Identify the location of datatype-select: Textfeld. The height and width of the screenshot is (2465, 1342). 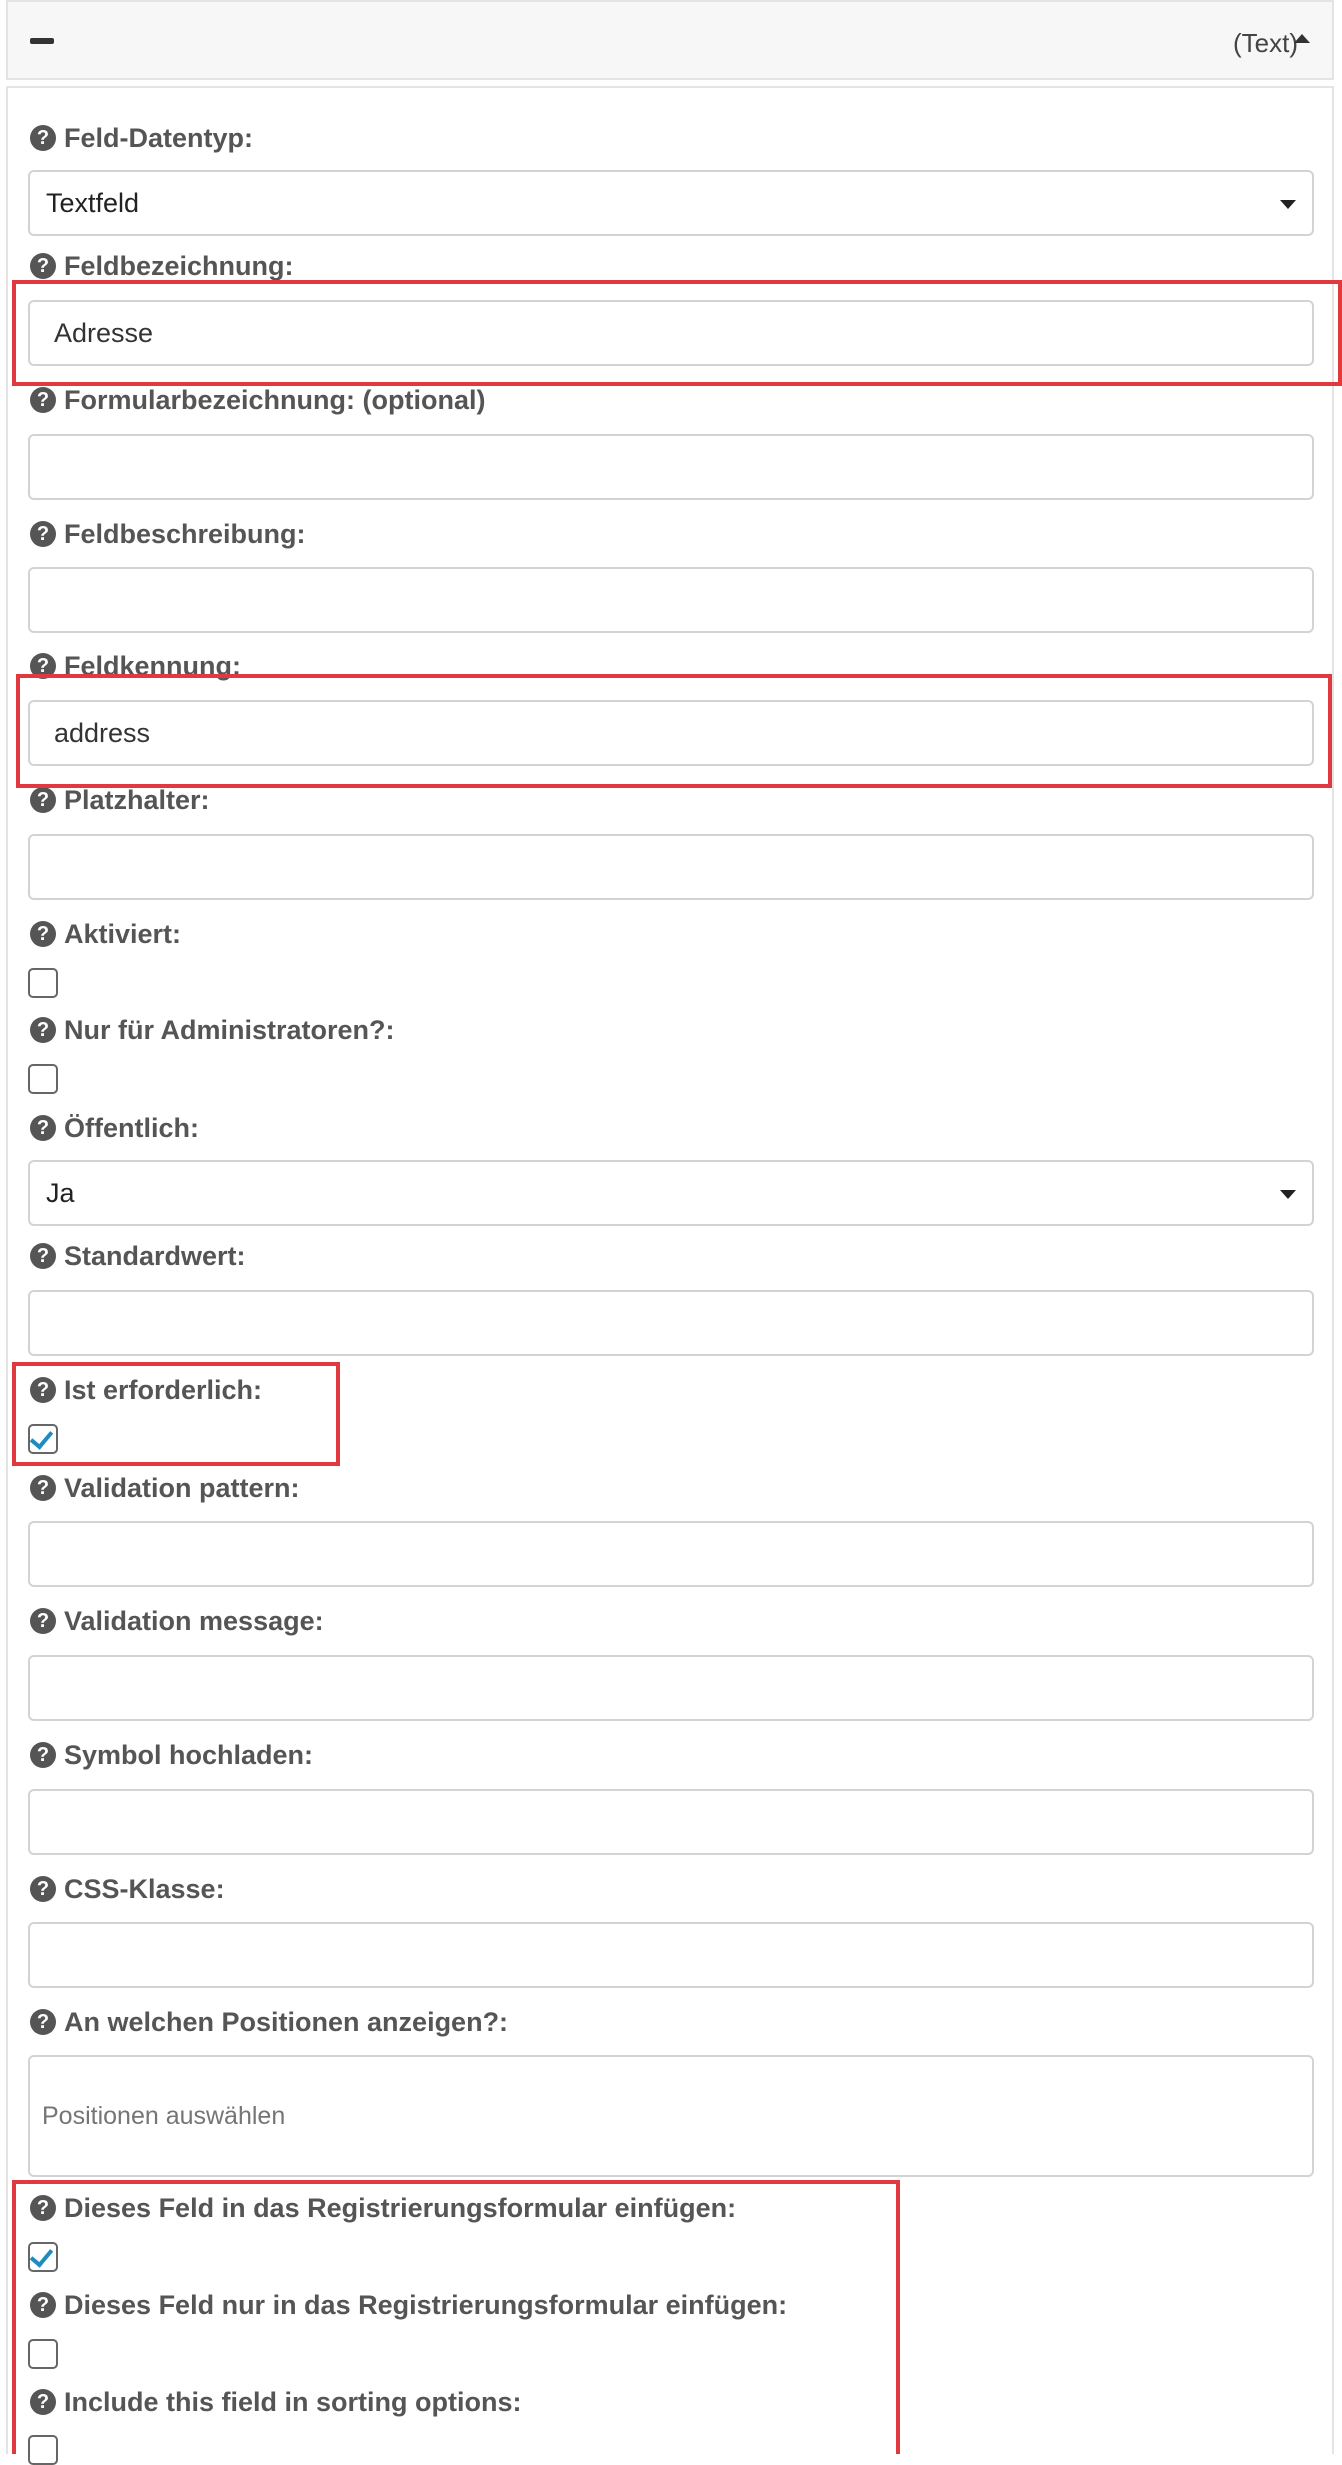
(671, 203).